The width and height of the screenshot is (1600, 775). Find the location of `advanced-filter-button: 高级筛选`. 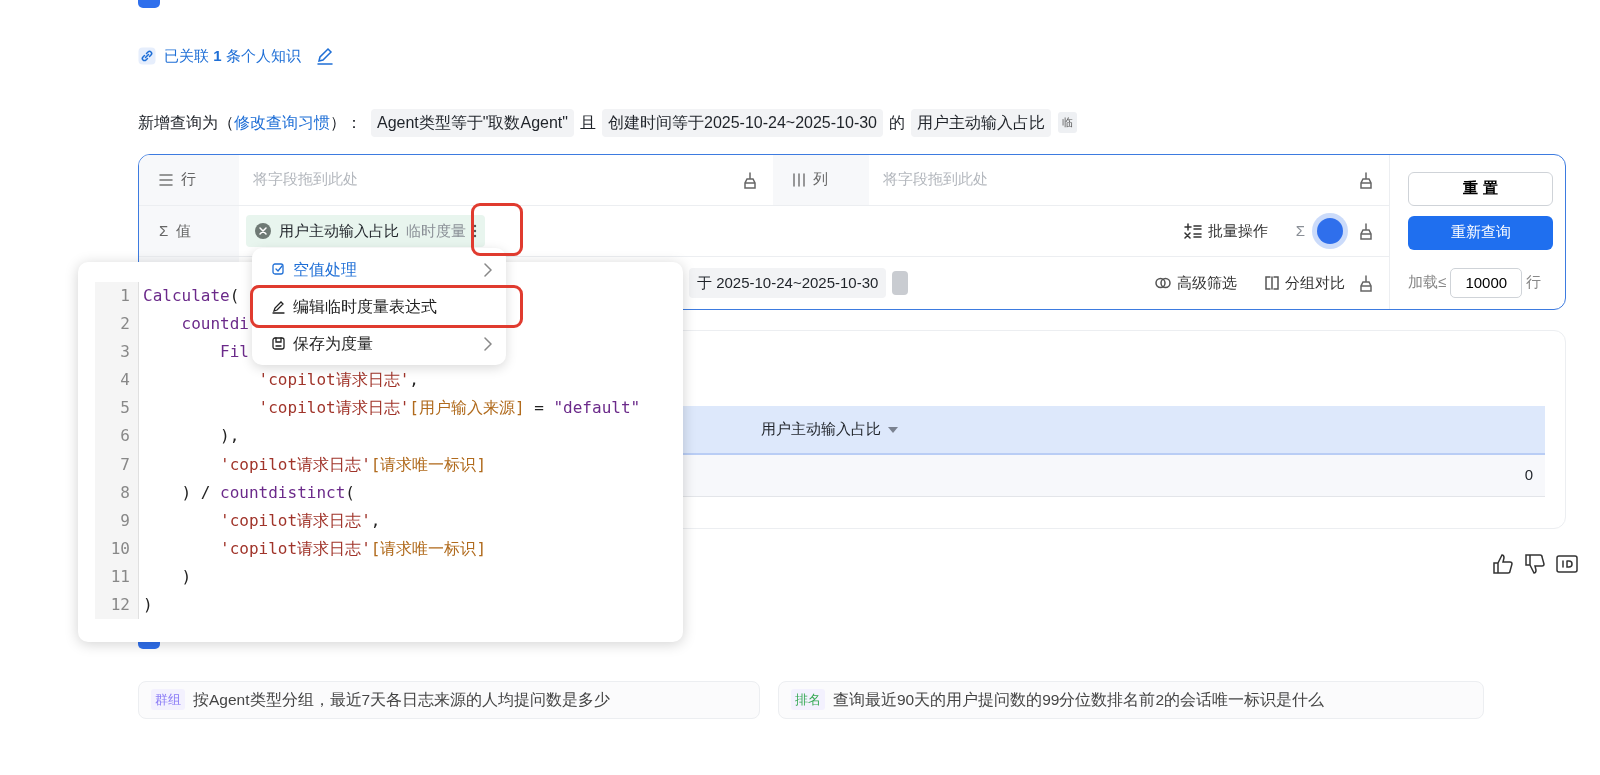

advanced-filter-button: 高级筛选 is located at coordinates (1196, 283).